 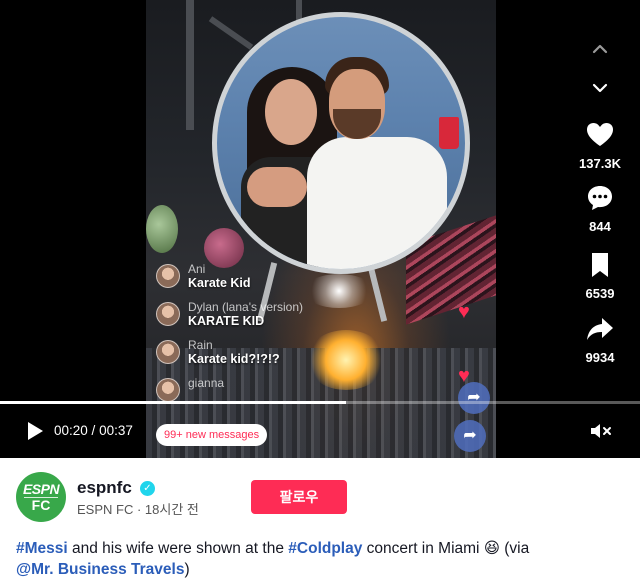 What do you see at coordinates (147, 488) in the screenshot?
I see `verified-icon: ✓` at bounding box center [147, 488].